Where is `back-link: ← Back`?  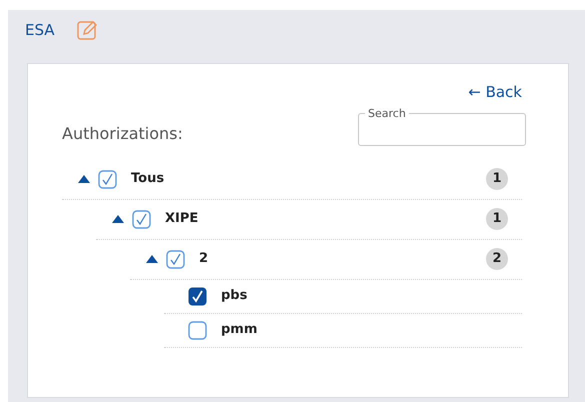 back-link: ← Back is located at coordinates (495, 92).